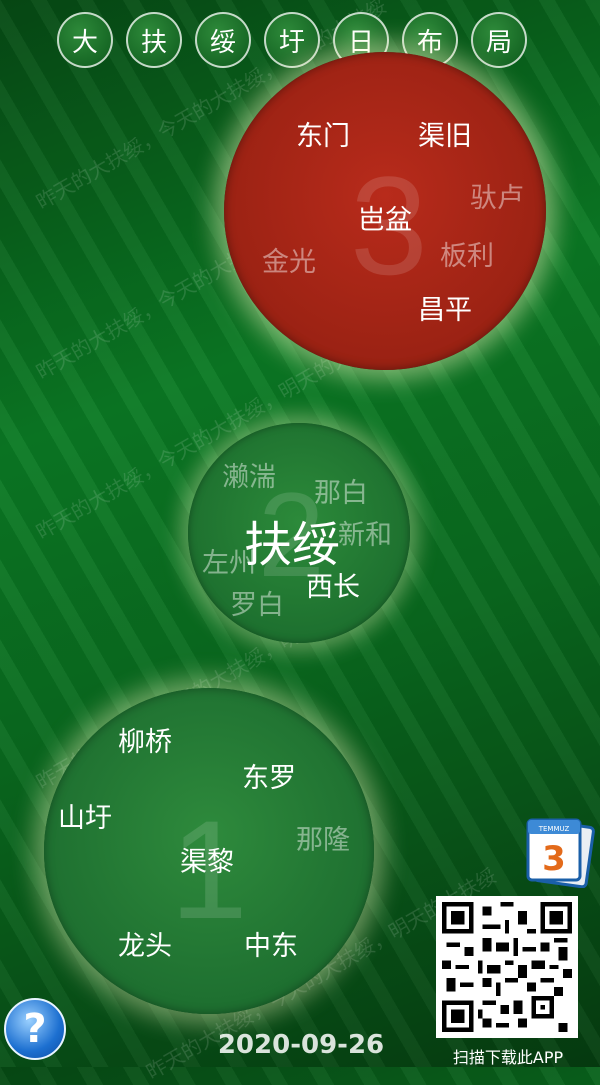  I want to click on place-banli: 板利, so click(467, 253).